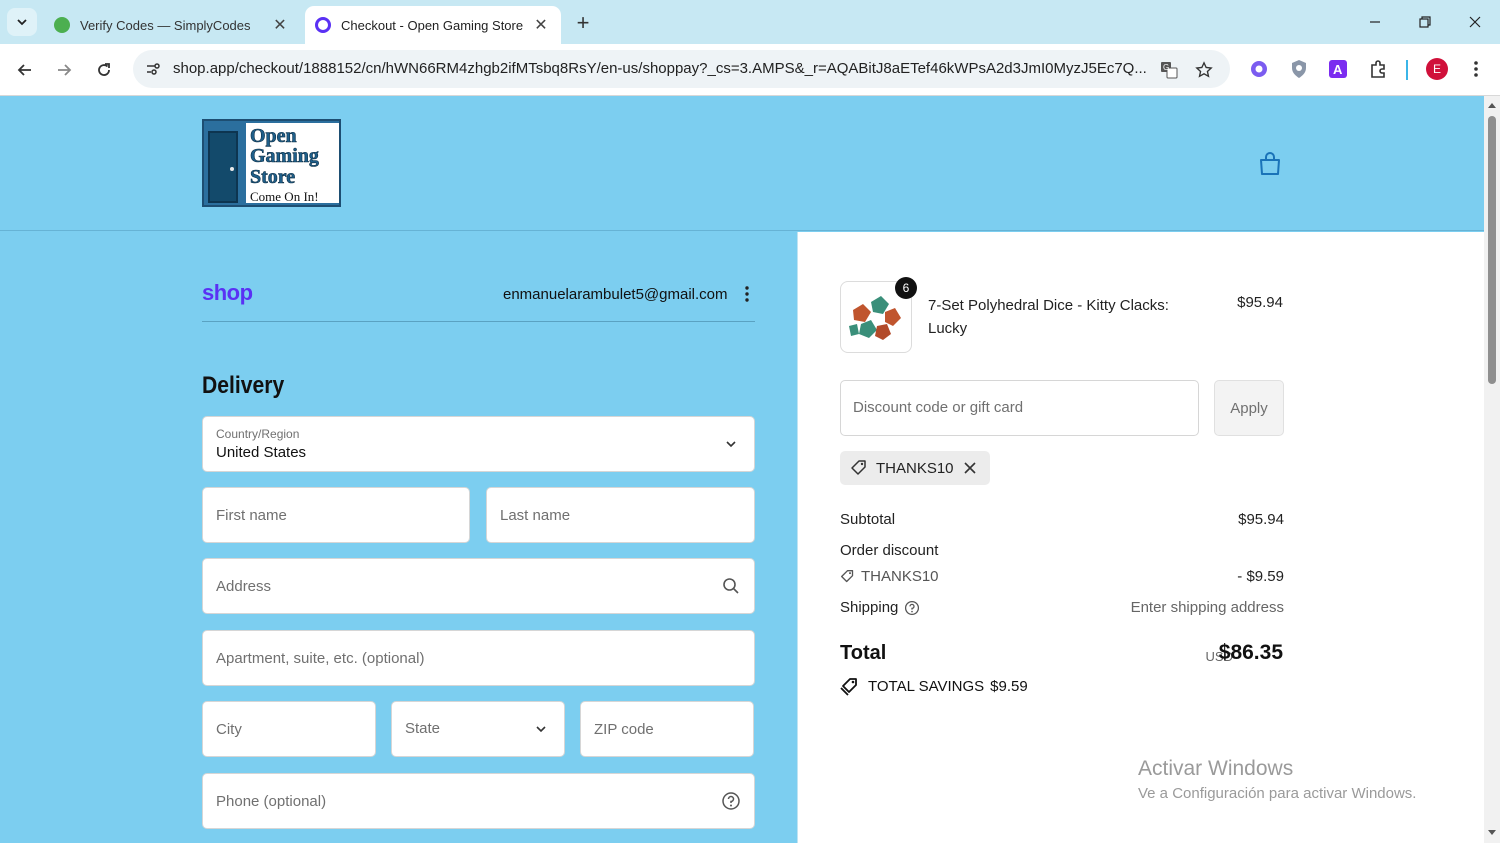  What do you see at coordinates (1249, 408) in the screenshot?
I see `apply-button: Apply` at bounding box center [1249, 408].